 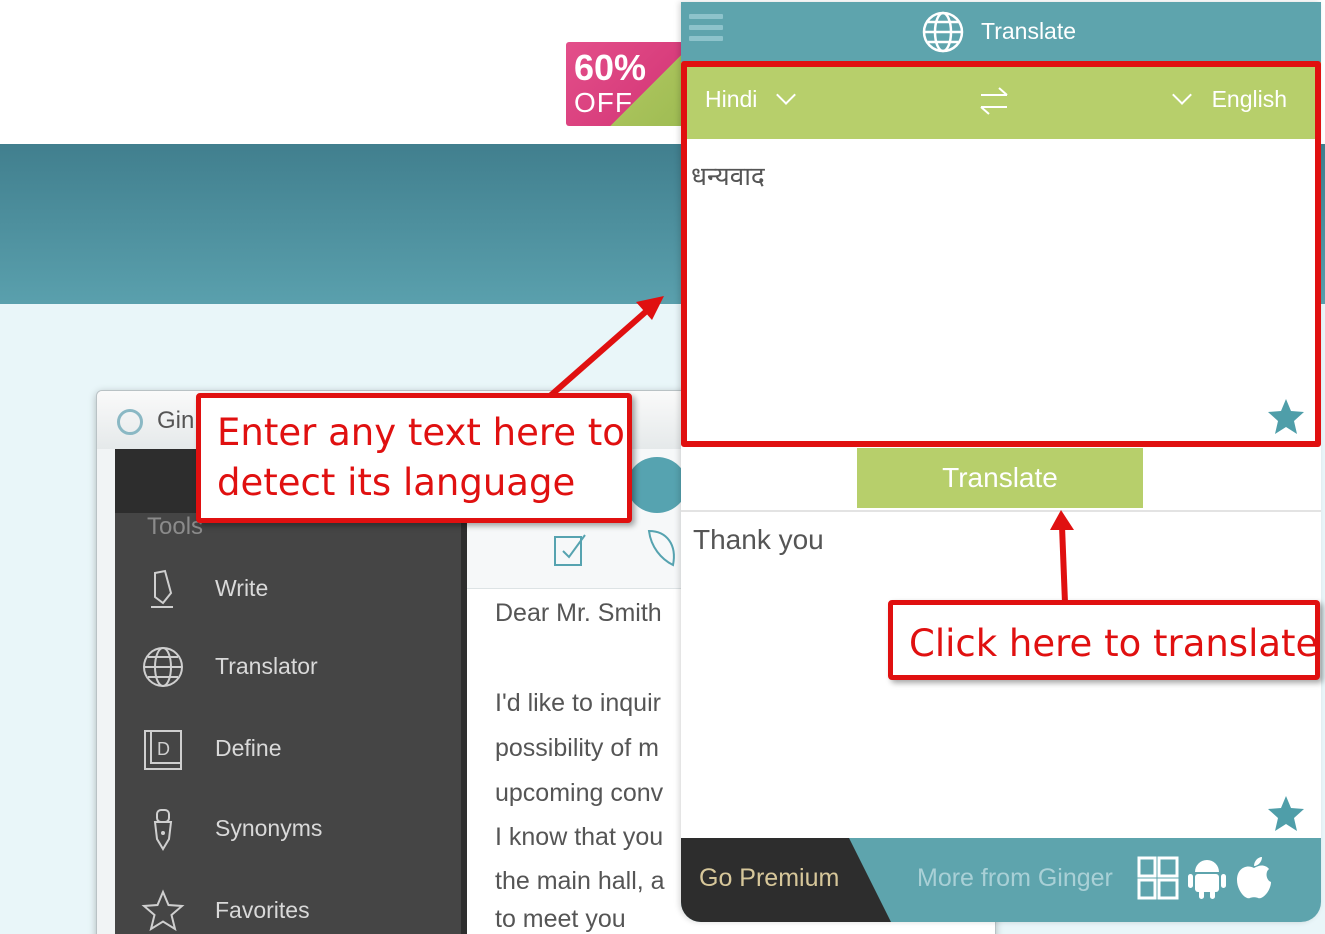 I want to click on sidebar-item-define: D Define, so click(x=285, y=749).